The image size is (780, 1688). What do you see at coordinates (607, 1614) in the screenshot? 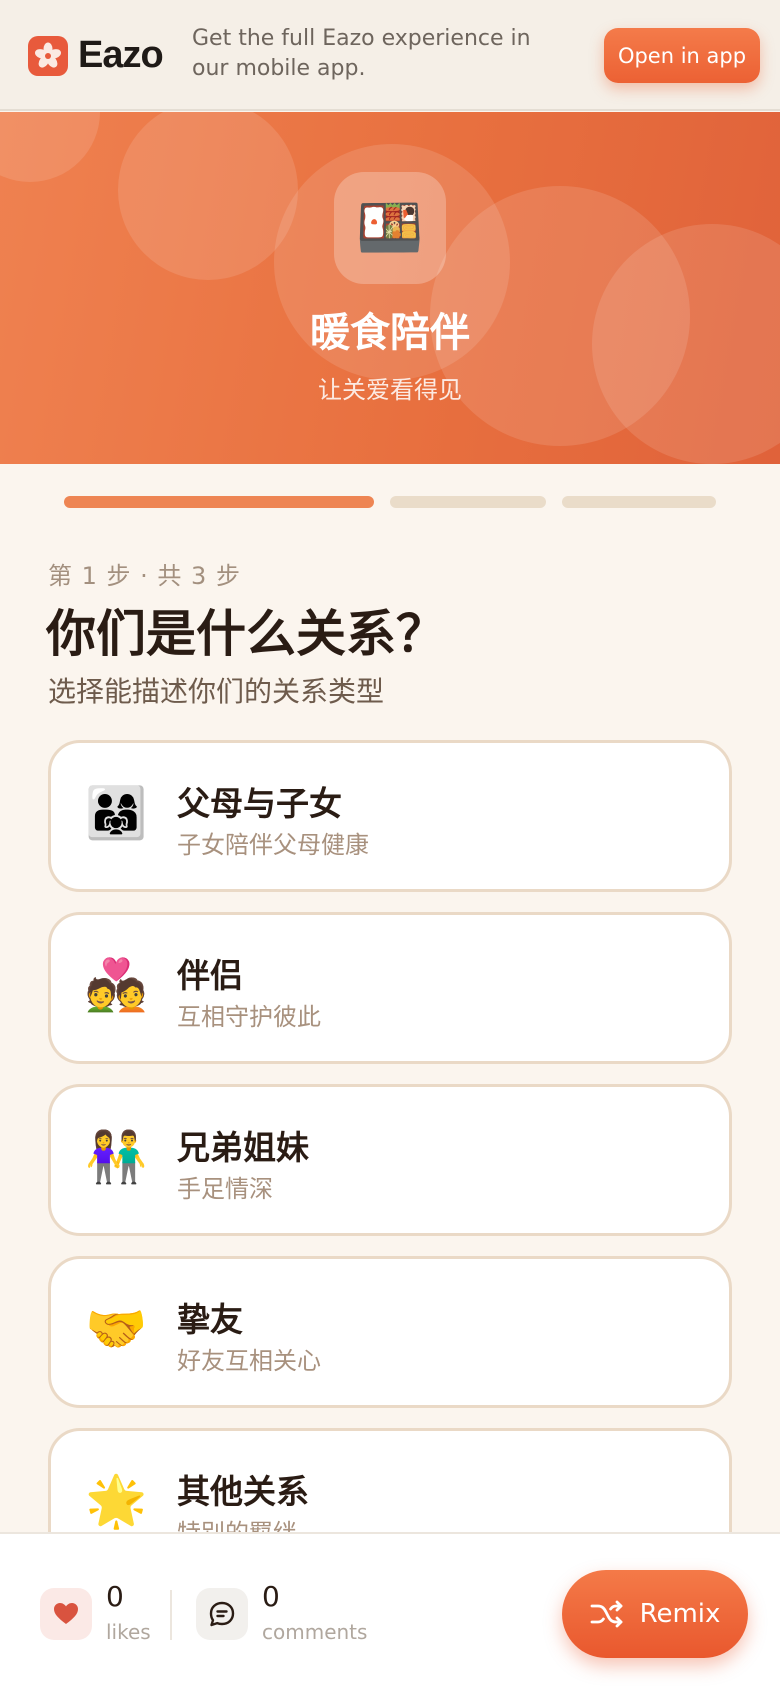
I see `shuffle-icon` at bounding box center [607, 1614].